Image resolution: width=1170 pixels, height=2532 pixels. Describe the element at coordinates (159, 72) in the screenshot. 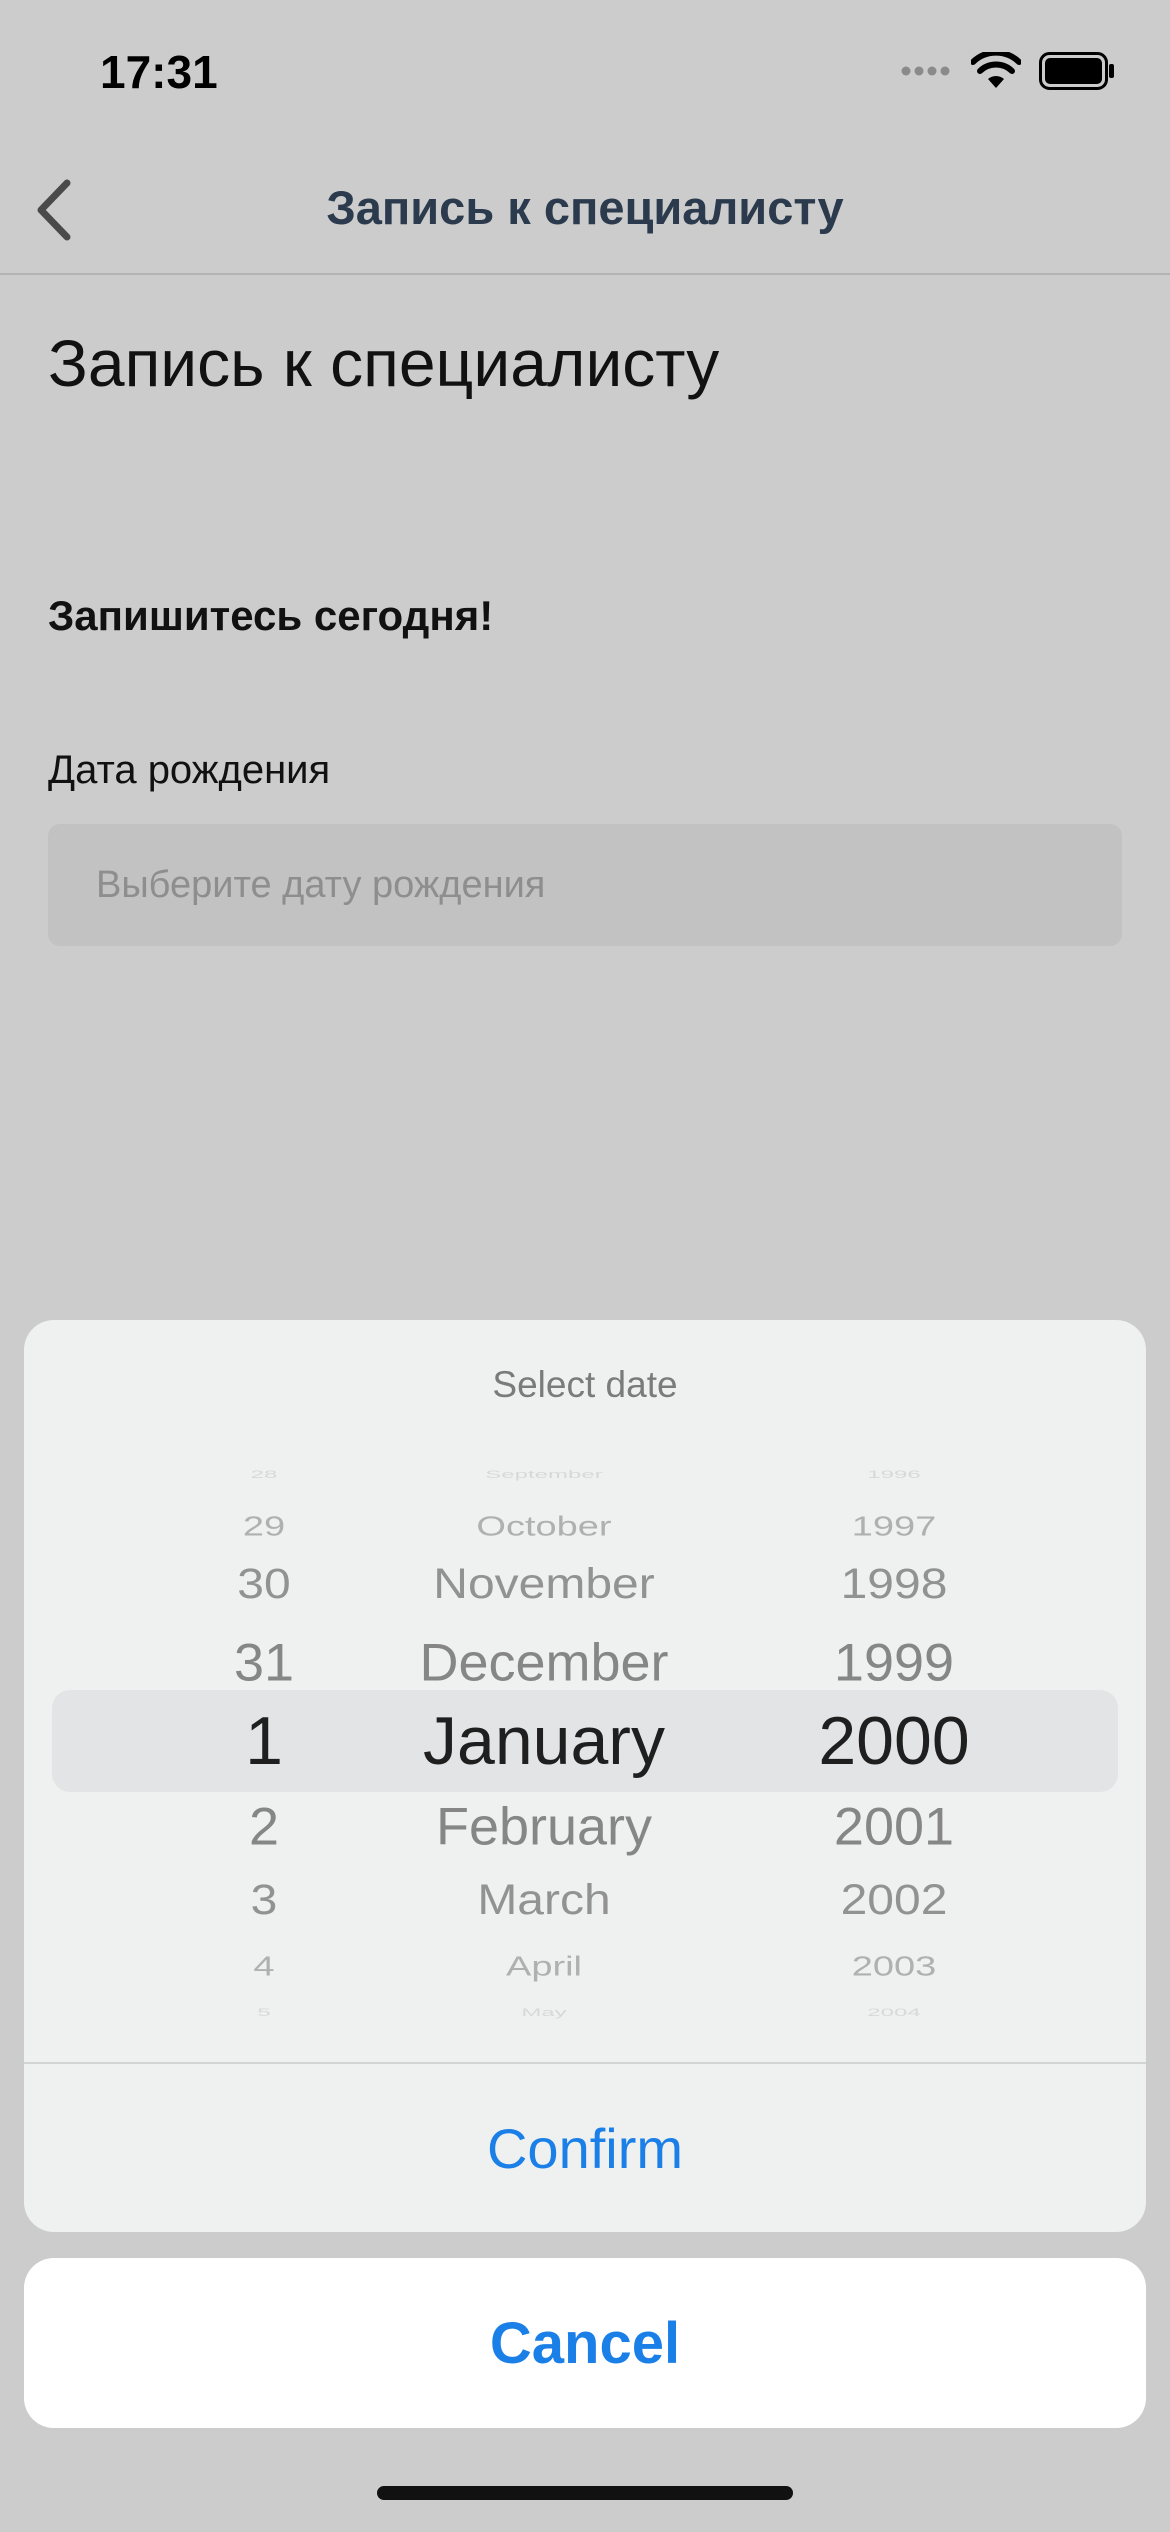

I see `status-time: 17:31` at that location.